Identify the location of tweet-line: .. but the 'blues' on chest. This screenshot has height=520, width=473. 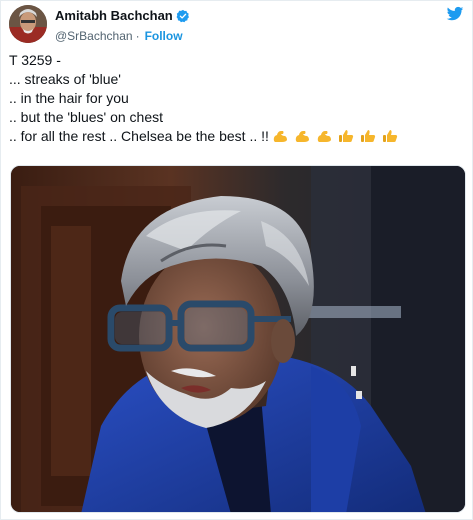
(86, 117).